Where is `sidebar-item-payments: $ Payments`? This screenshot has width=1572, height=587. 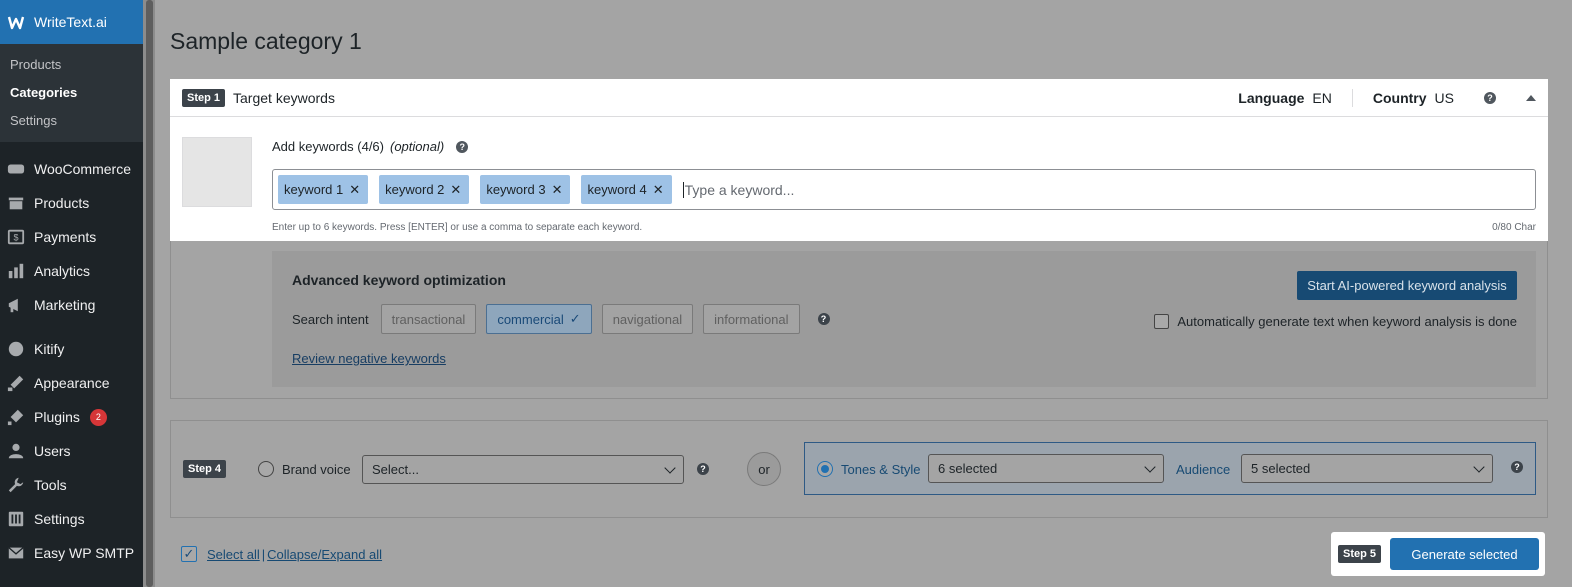
sidebar-item-payments: $ Payments is located at coordinates (71, 237).